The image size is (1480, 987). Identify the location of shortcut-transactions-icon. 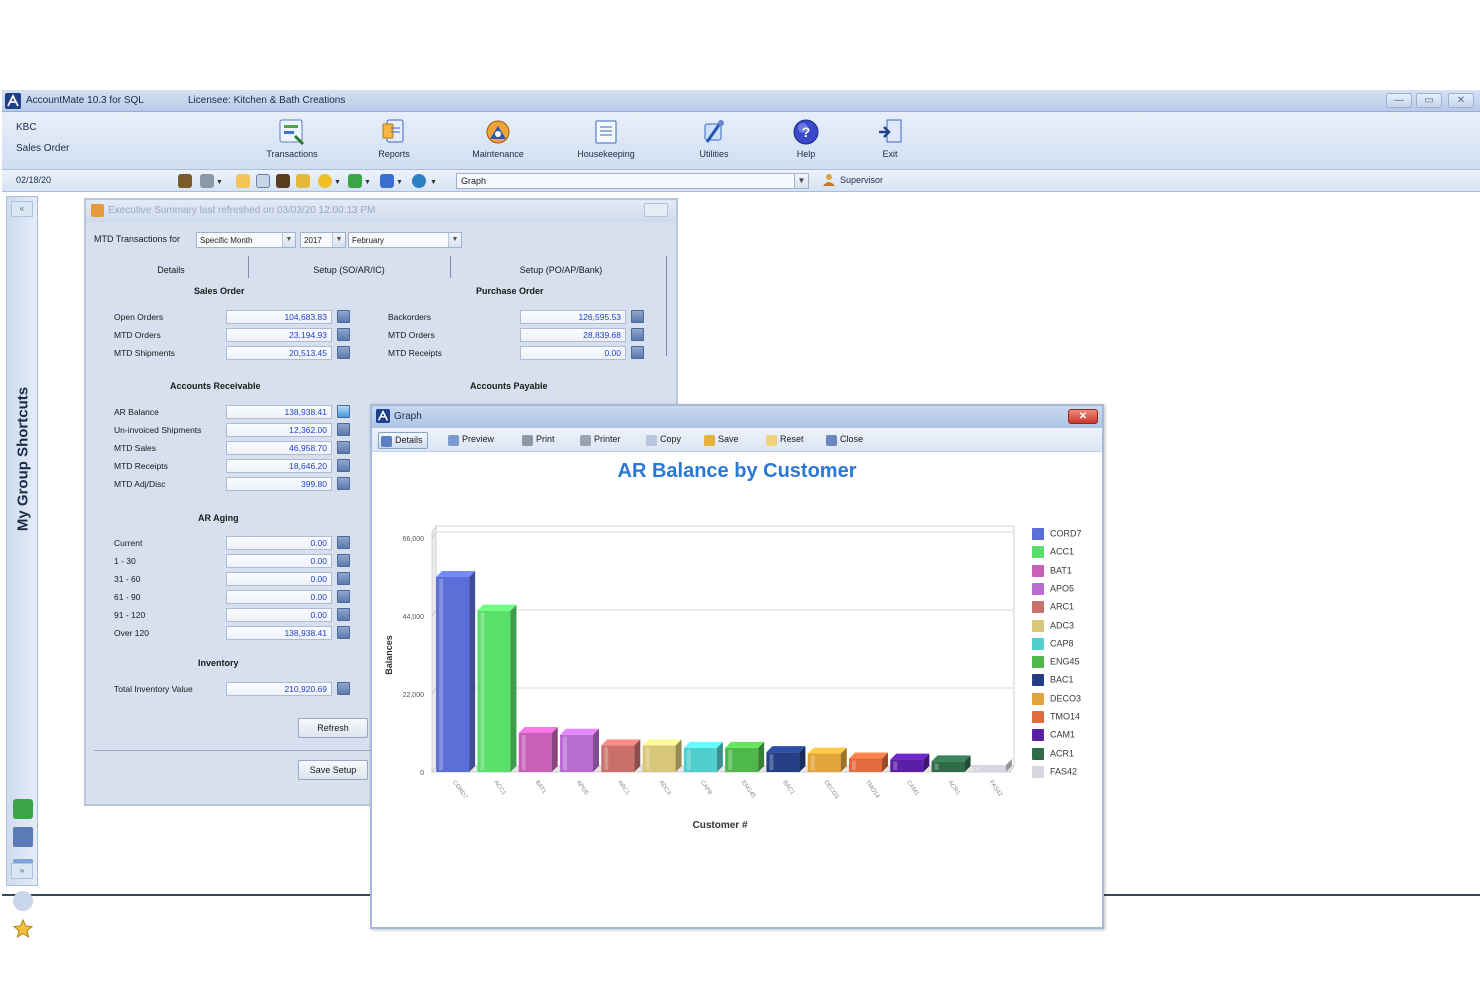
(23, 809).